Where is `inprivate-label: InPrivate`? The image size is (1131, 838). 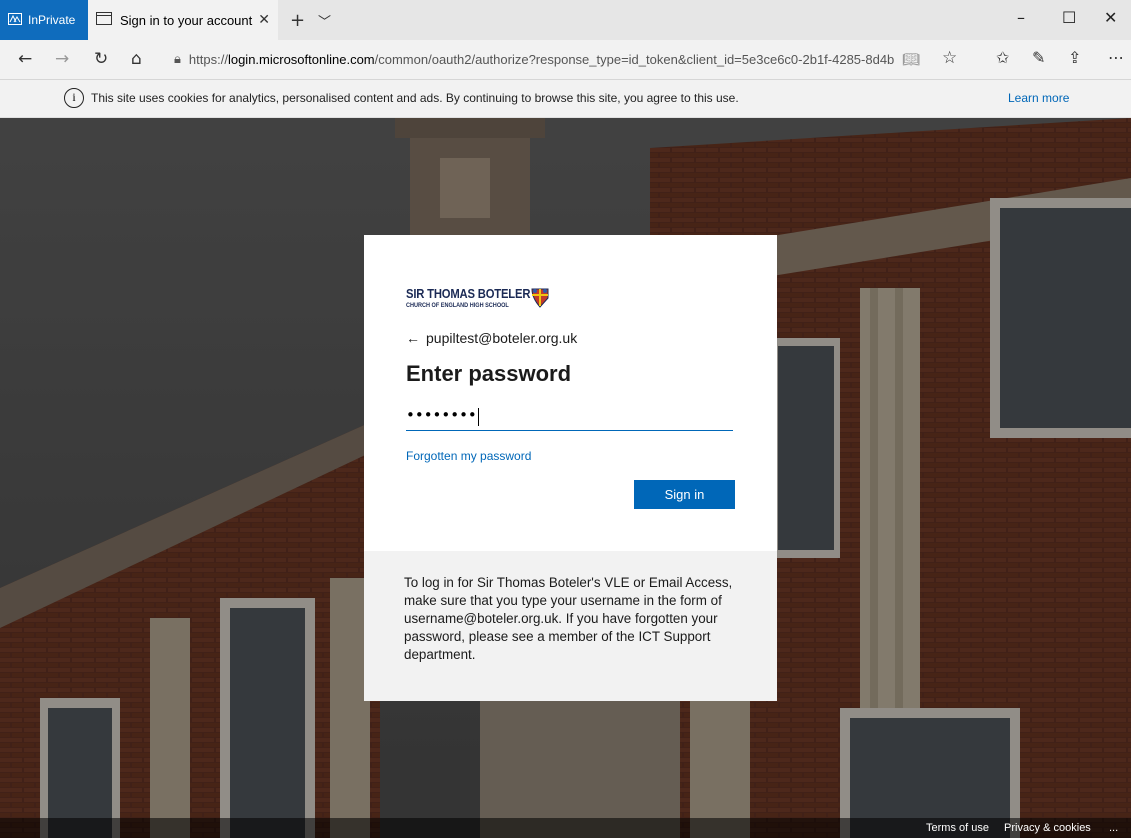
inprivate-label: InPrivate is located at coordinates (52, 20).